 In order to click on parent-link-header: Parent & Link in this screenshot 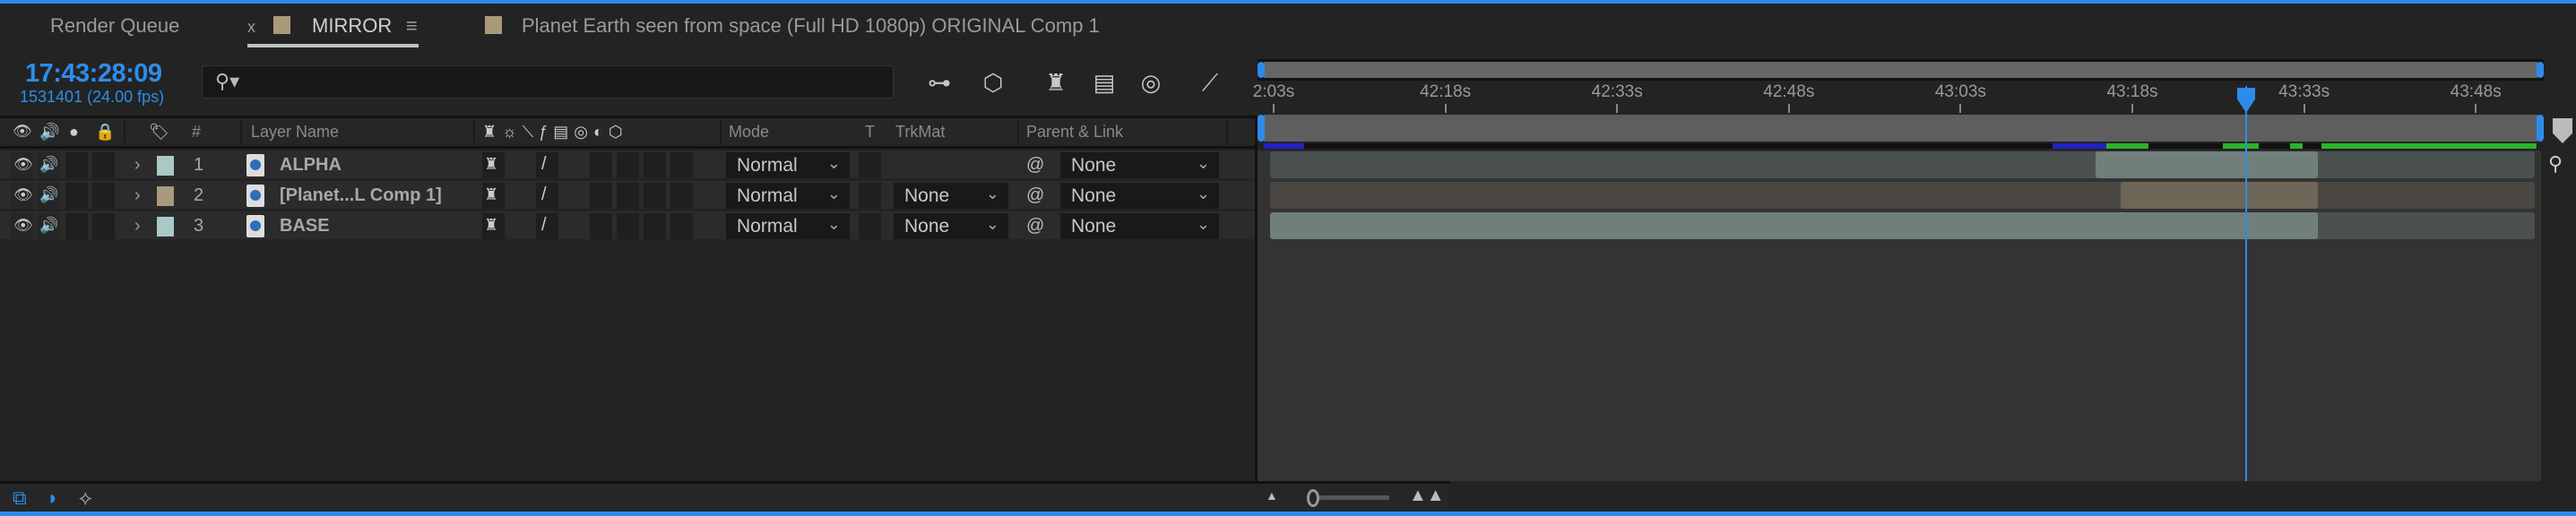, I will do `click(1074, 132)`.